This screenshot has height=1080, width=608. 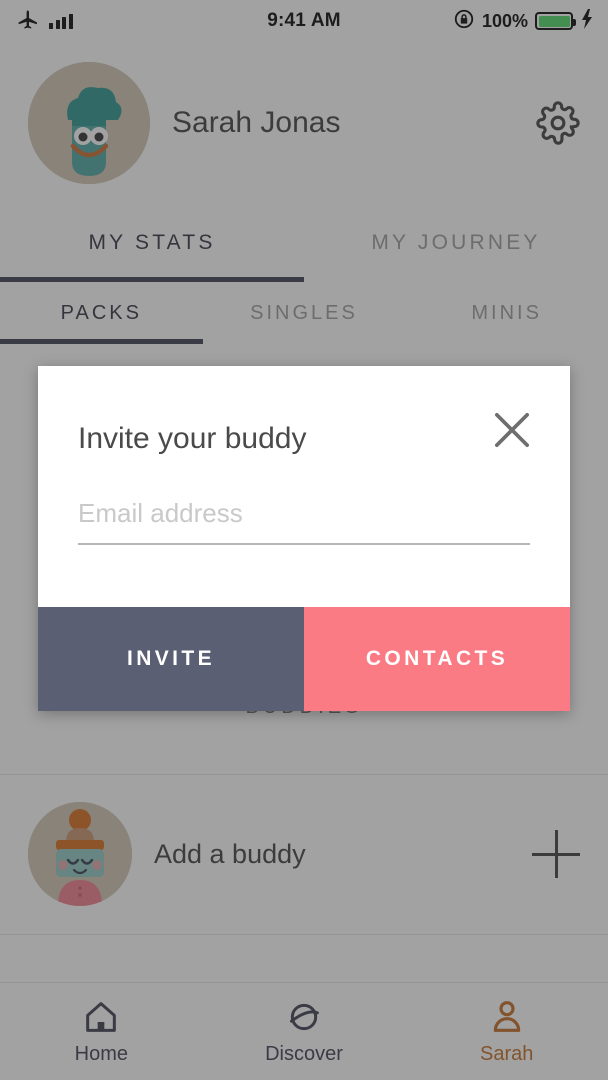 I want to click on contacts-button: CONTACTS, so click(x=437, y=659).